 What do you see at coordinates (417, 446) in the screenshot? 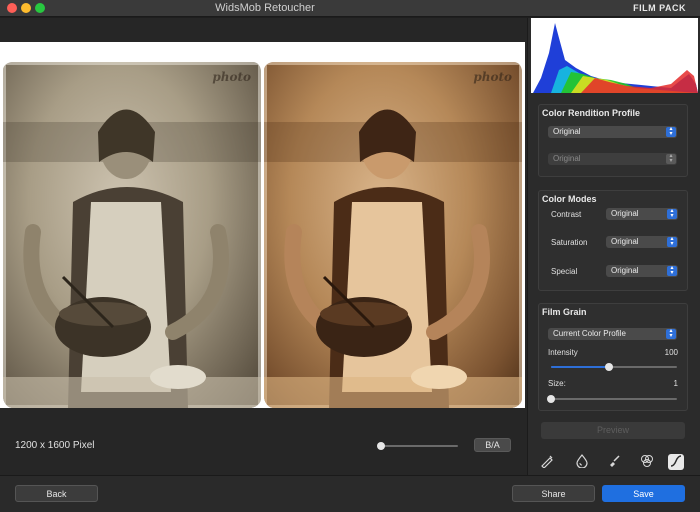
I see `zoom-slider` at bounding box center [417, 446].